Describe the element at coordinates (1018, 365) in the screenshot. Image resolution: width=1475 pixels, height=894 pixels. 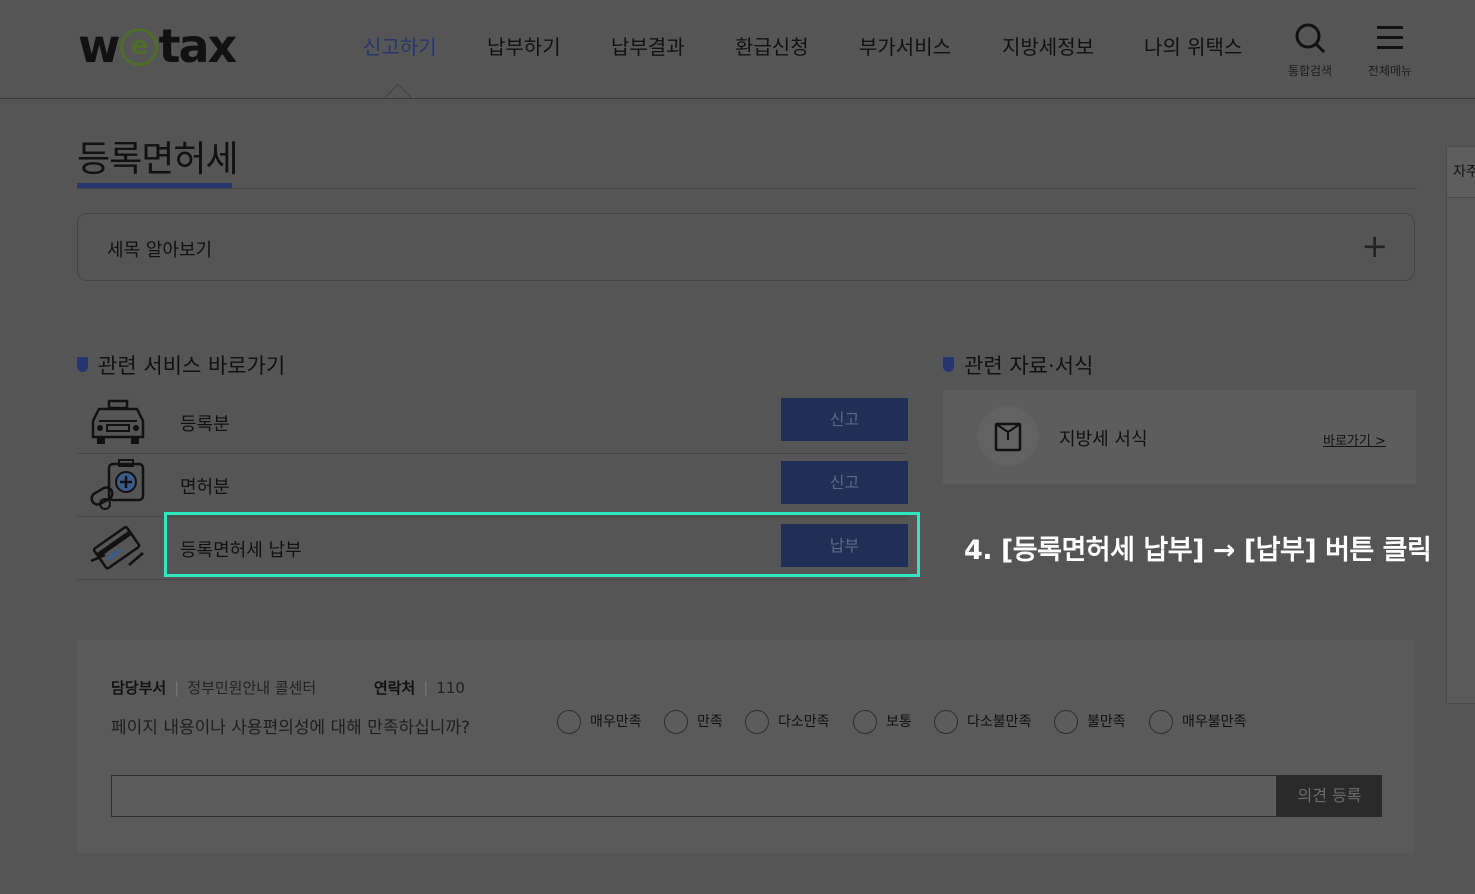
I see `resources-heading: 관련 자료·서식` at that location.